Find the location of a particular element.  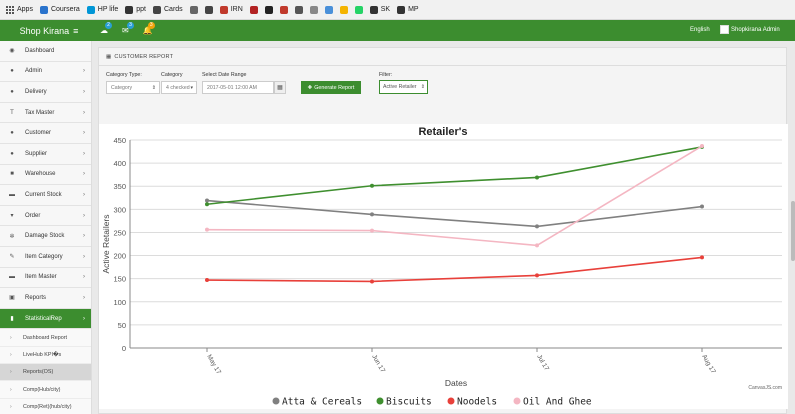

bookmark-2: HP life is located at coordinates (102, 9).